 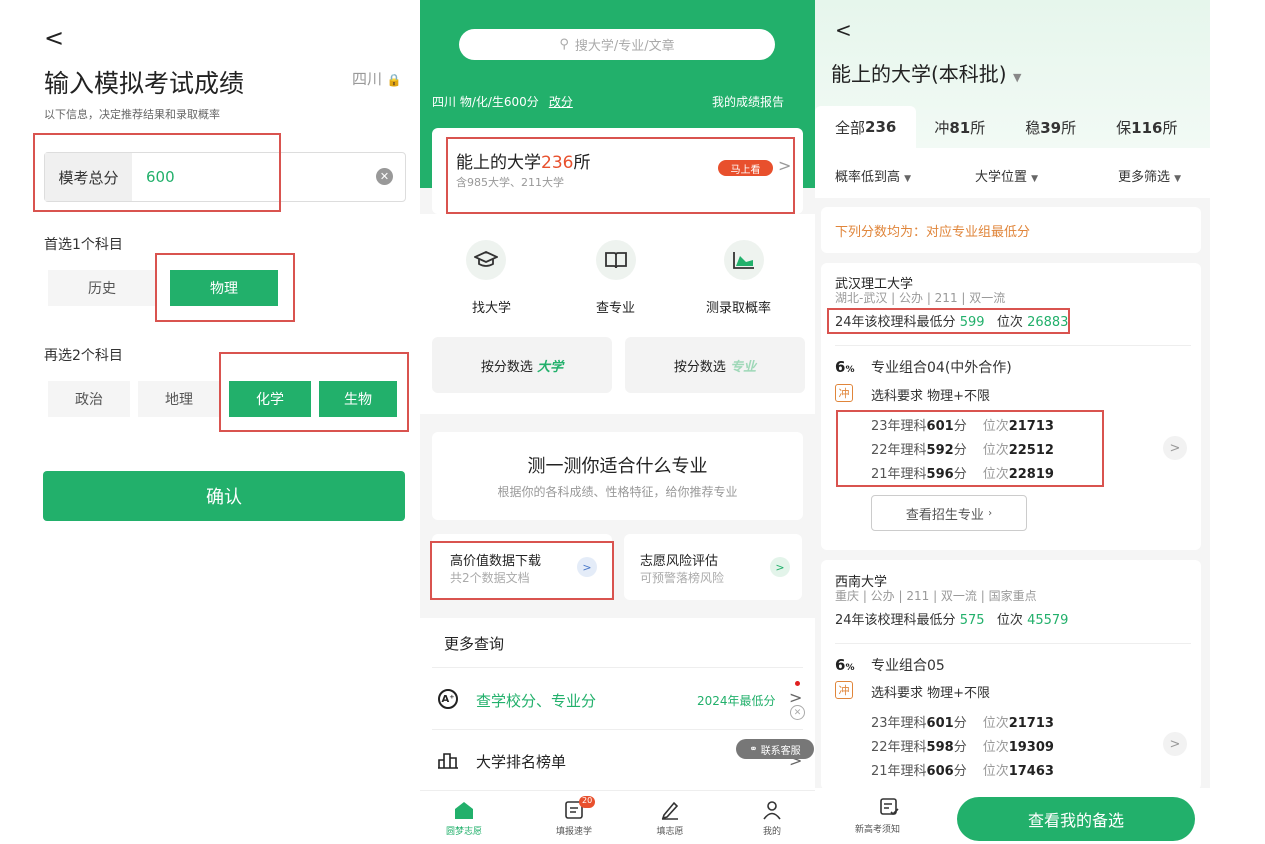 I want to click on tab-bar: 全部 236 冲81所 稳39所 保116所, so click(x=1012, y=127).